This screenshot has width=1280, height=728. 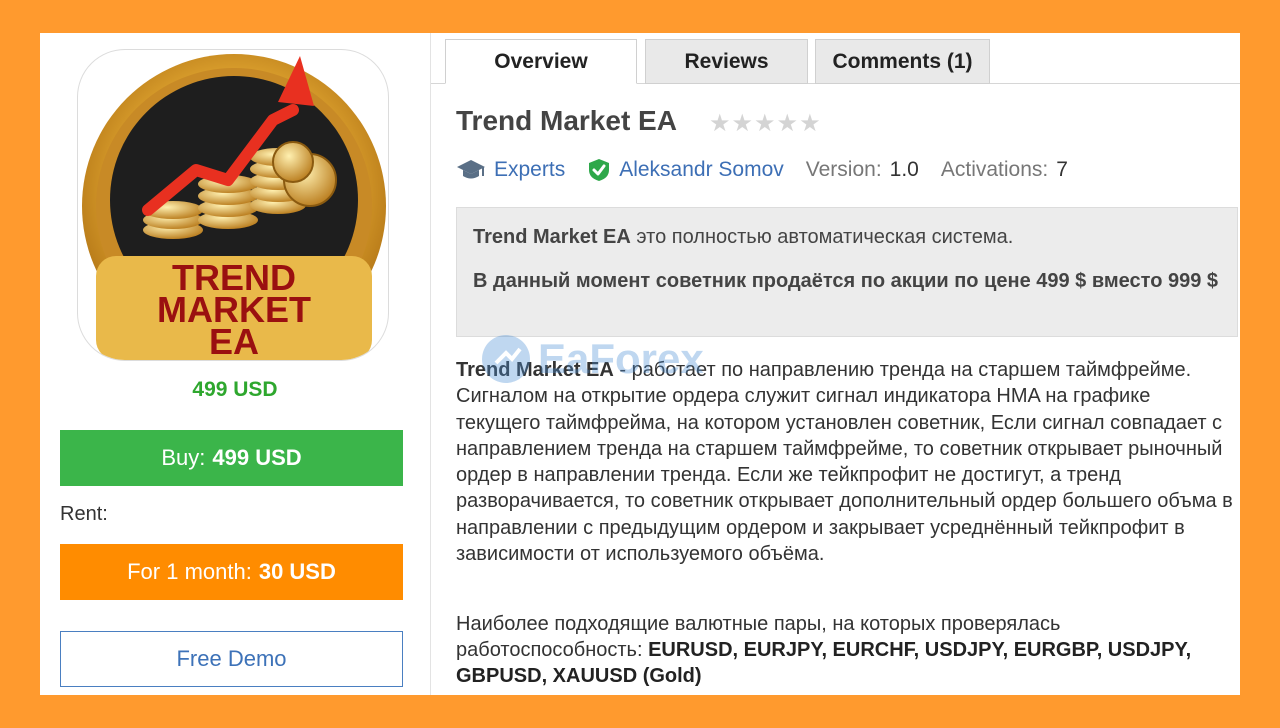 What do you see at coordinates (183, 457) in the screenshot?
I see `buy-button-prefix: Buy:` at bounding box center [183, 457].